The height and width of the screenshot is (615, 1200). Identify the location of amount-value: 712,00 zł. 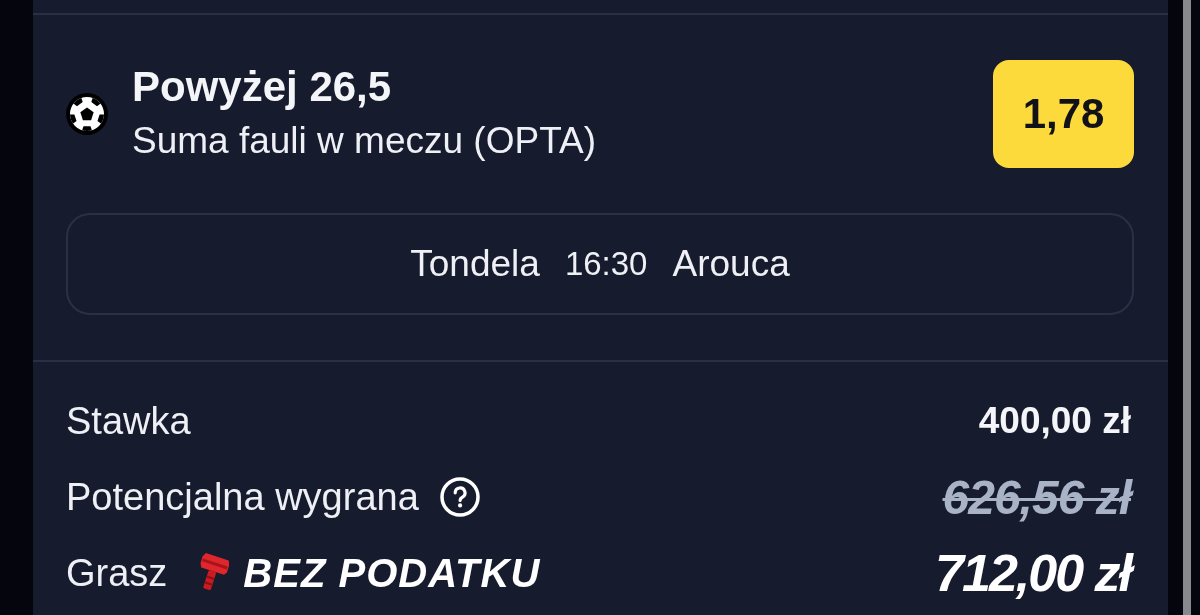
(1034, 573).